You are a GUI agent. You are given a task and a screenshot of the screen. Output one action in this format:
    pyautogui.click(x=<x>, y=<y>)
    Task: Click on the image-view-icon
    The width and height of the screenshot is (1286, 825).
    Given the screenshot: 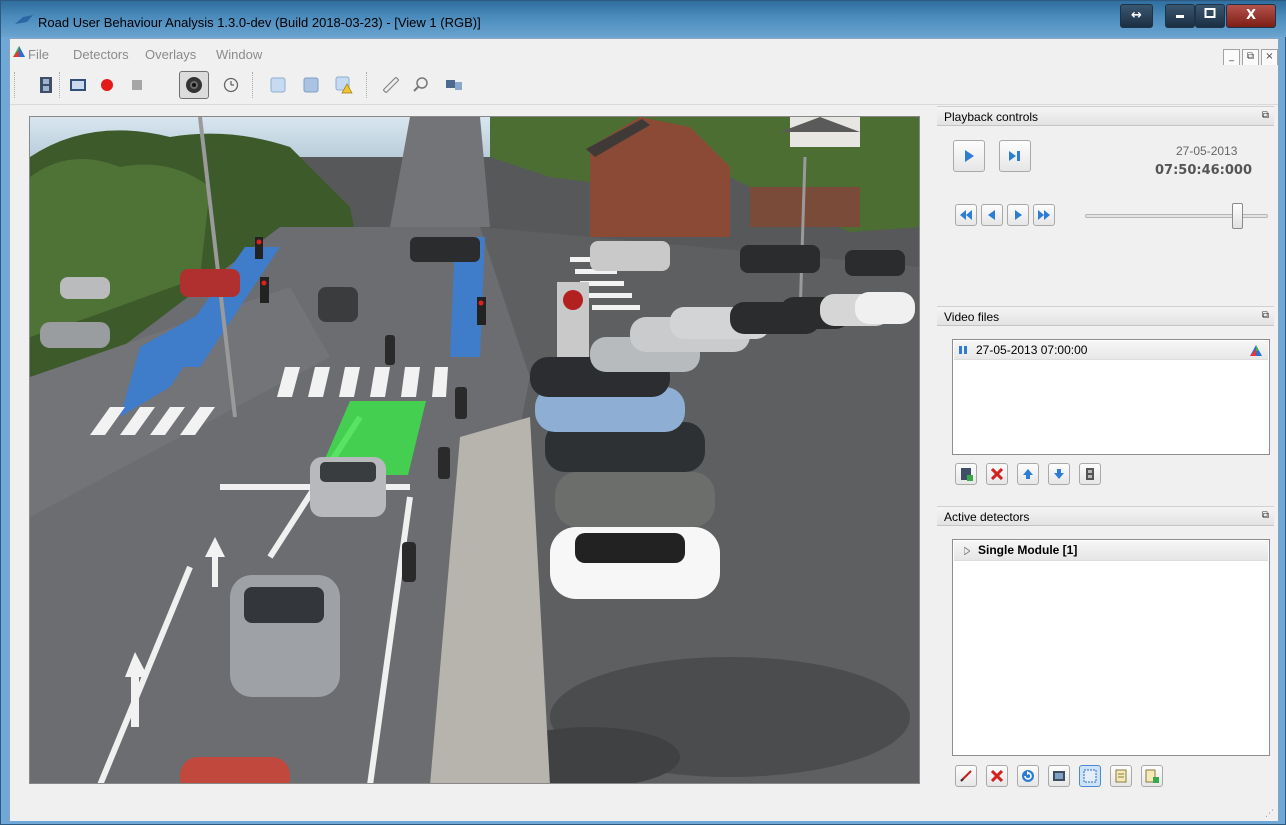 What is the action you would take?
    pyautogui.click(x=1059, y=776)
    